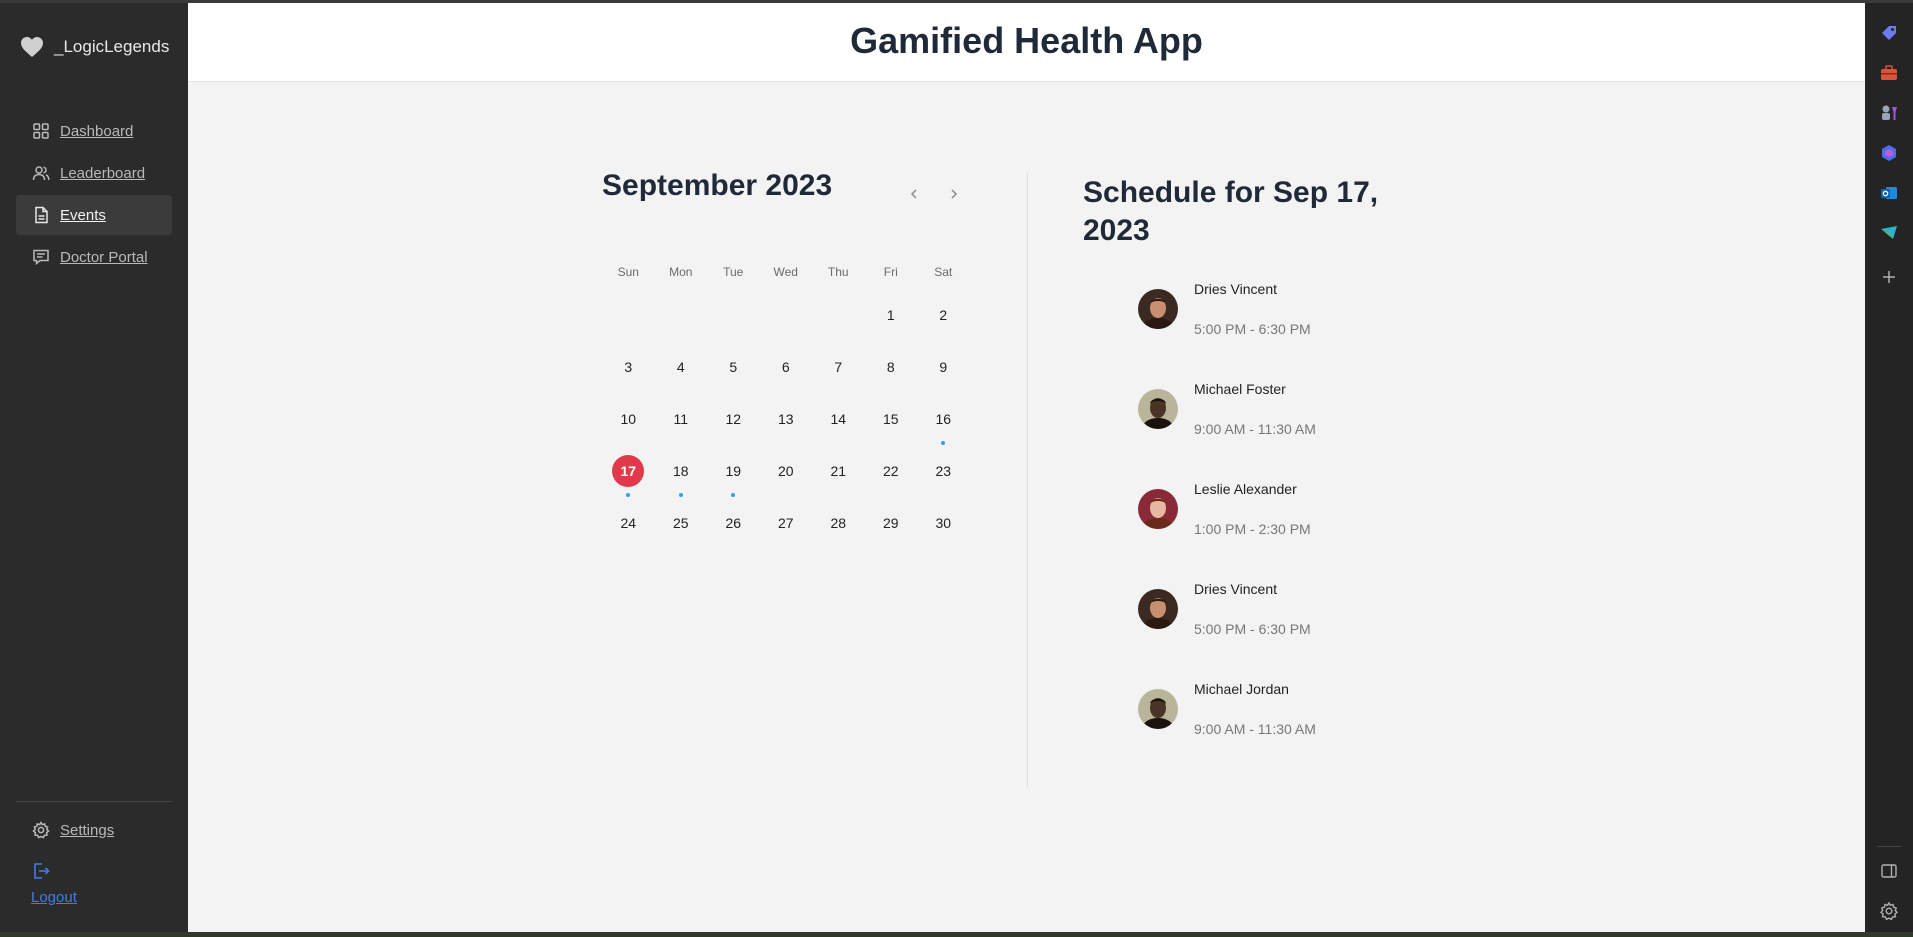 The width and height of the screenshot is (1913, 937). Describe the element at coordinates (838, 419) in the screenshot. I see `calendar-day-number: 14` at that location.